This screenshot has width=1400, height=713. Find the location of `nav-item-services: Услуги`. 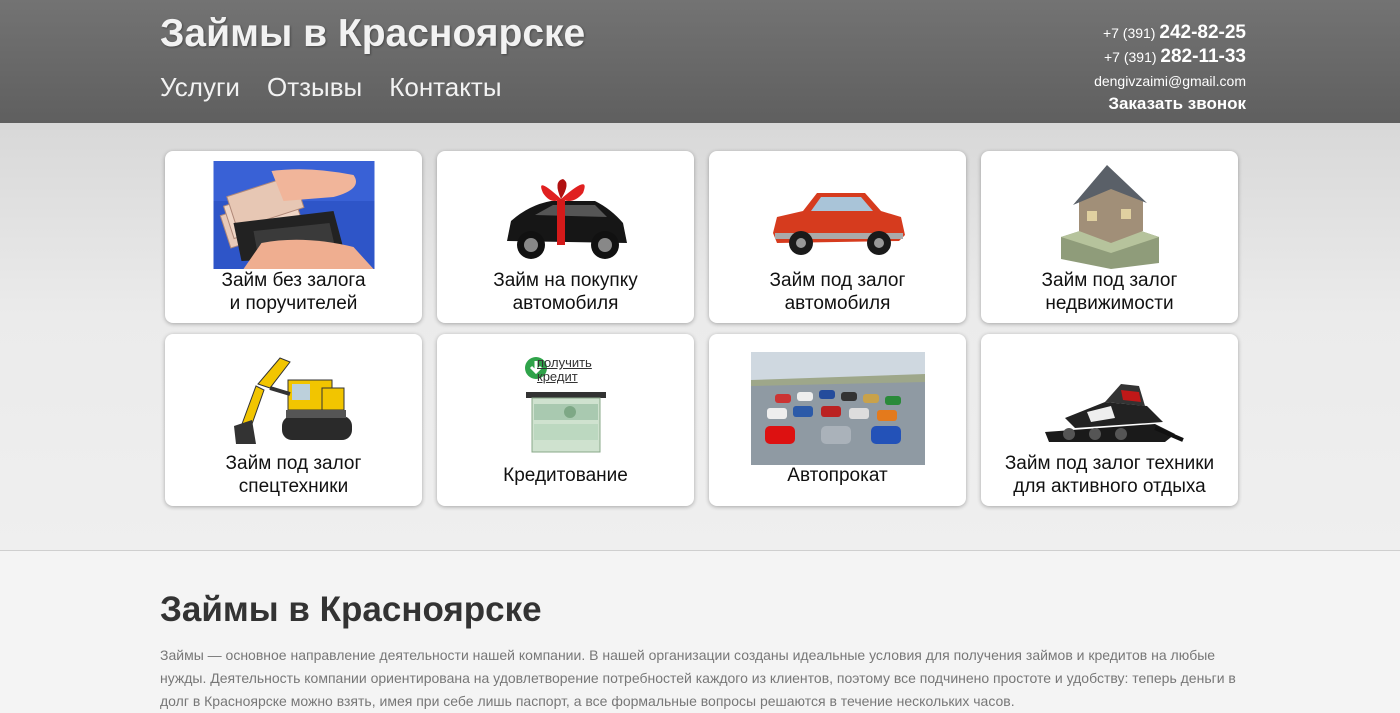

nav-item-services: Услуги is located at coordinates (200, 87).